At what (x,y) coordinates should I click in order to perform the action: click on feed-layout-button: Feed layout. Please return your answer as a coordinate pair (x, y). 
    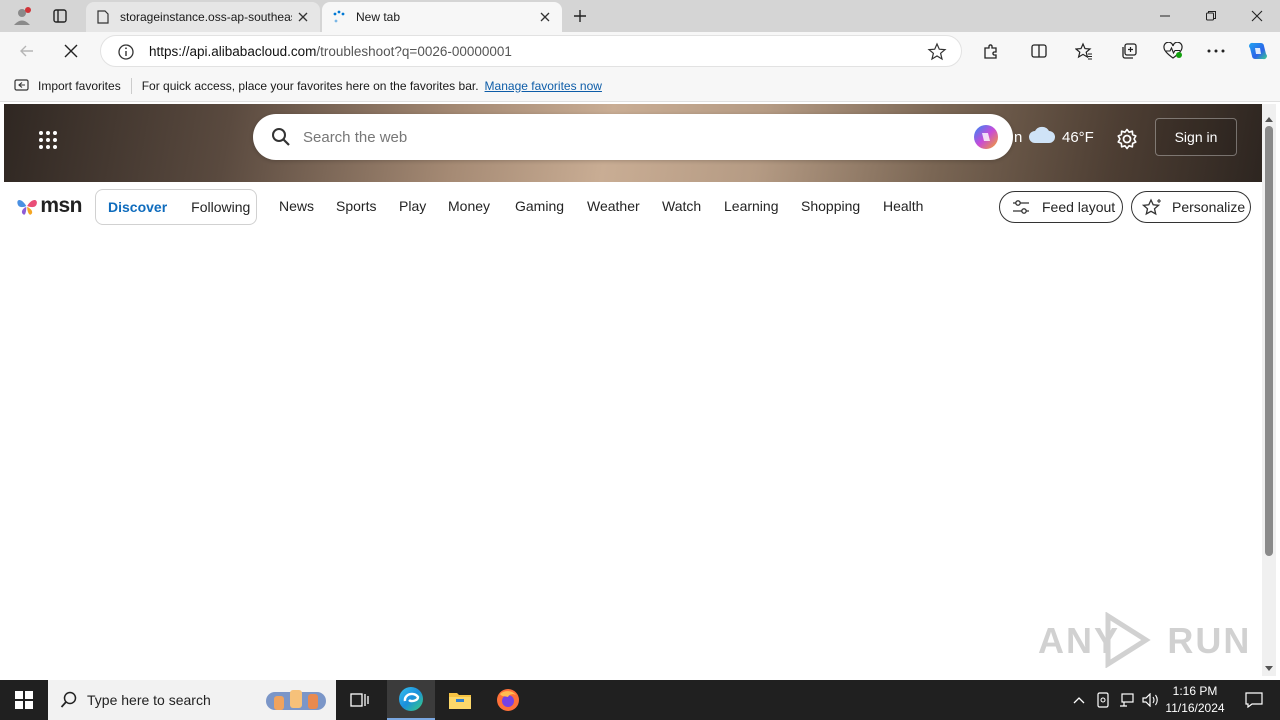
    Looking at the image, I should click on (1061, 207).